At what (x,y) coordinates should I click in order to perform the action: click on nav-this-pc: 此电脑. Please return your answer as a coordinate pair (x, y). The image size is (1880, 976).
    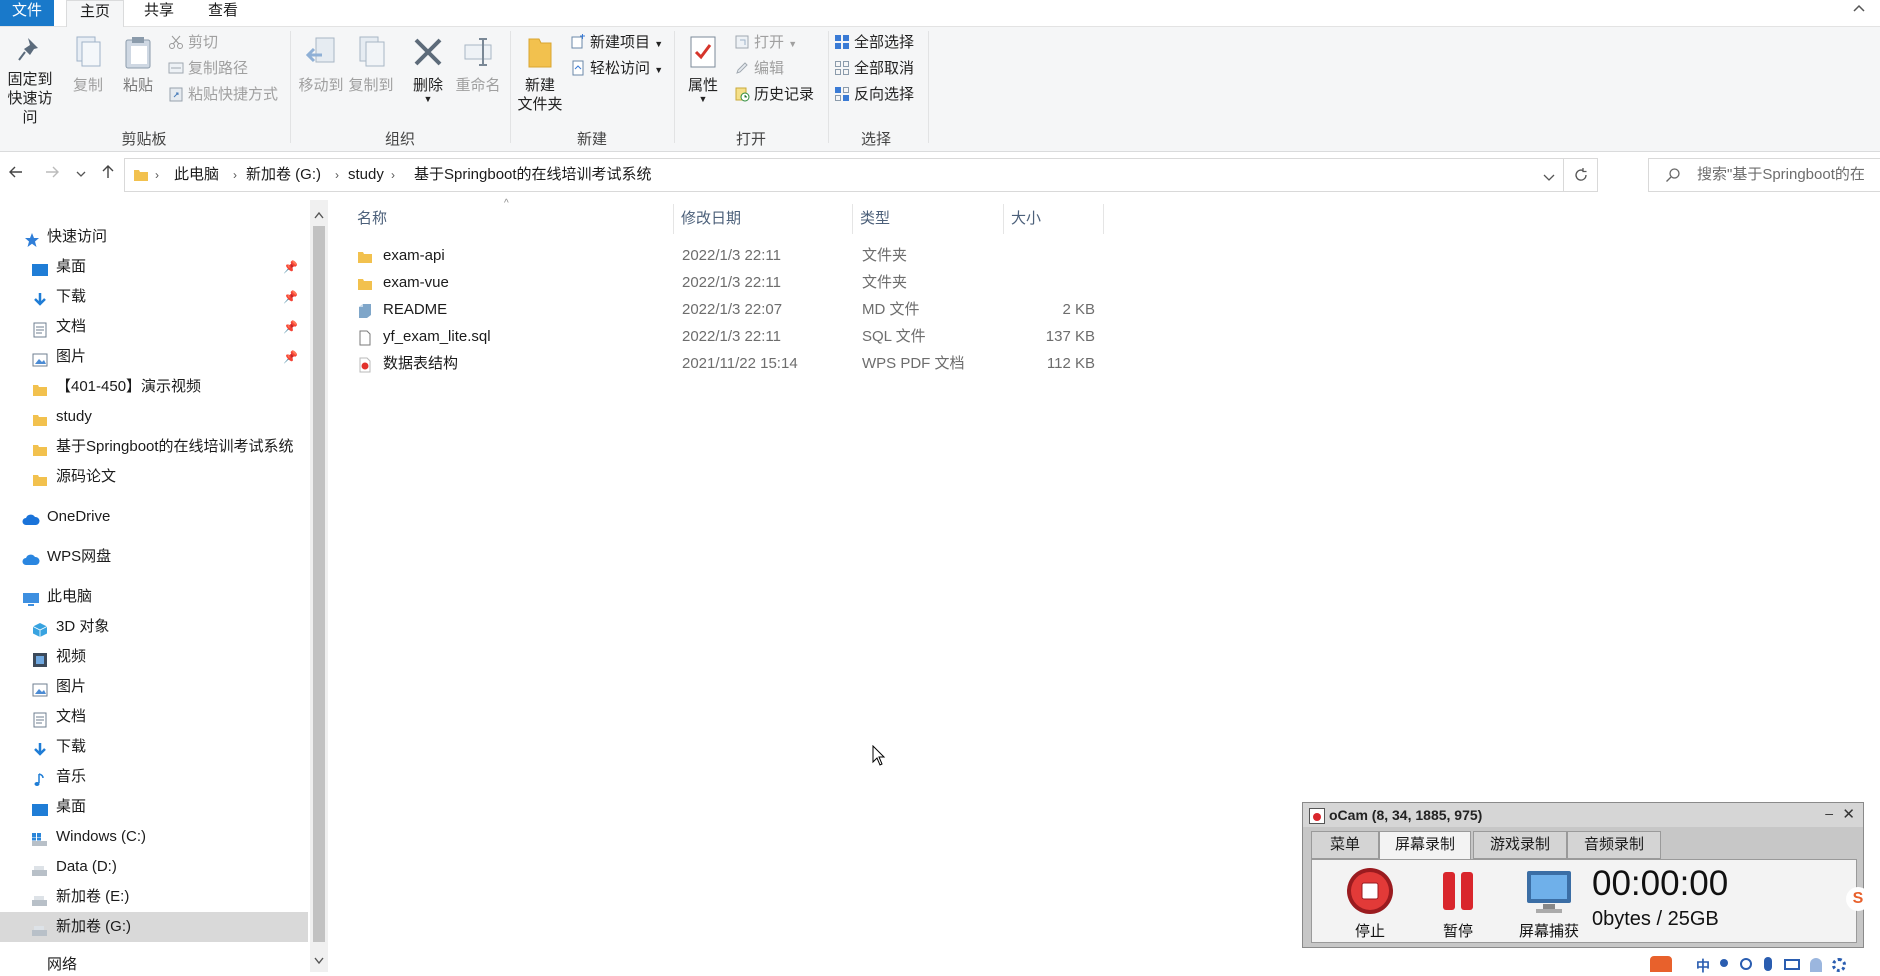
    Looking at the image, I should click on (154, 597).